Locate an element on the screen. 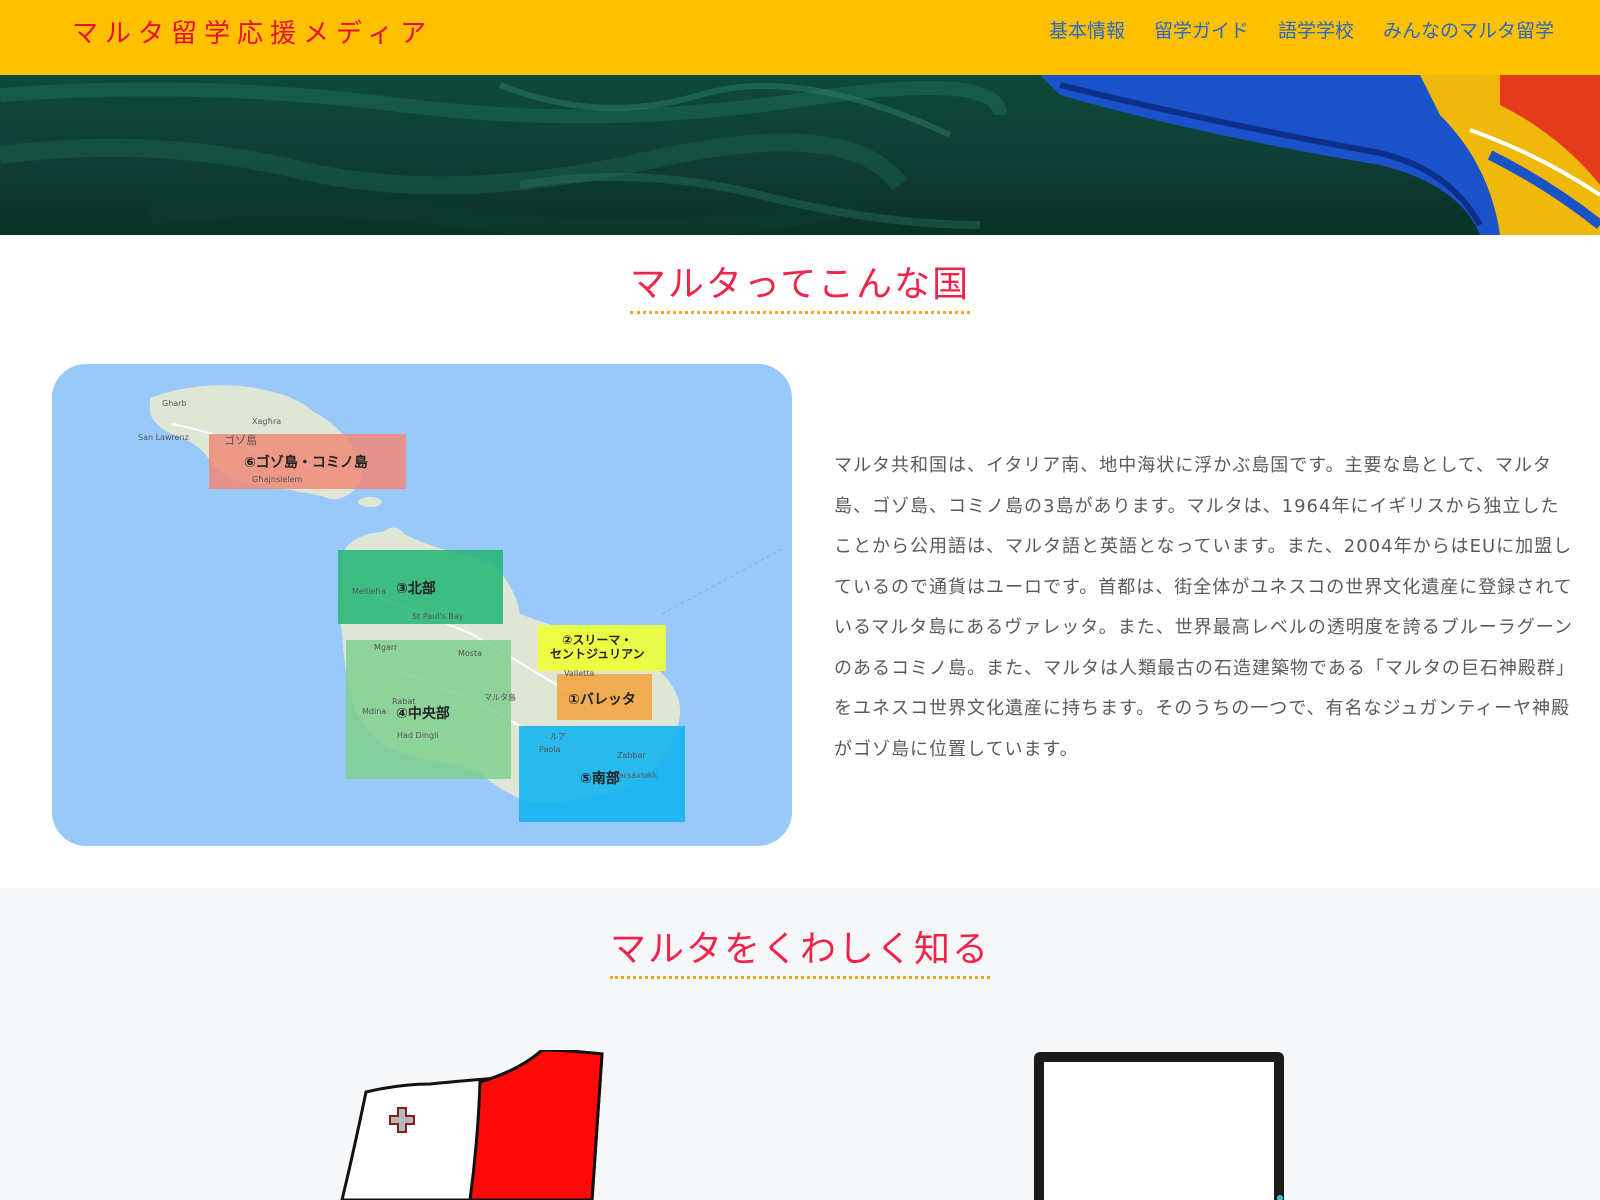 This screenshot has height=1200, width=1600. region-label-sliema: ②スリーマ・ セントジュリアン is located at coordinates (597, 647).